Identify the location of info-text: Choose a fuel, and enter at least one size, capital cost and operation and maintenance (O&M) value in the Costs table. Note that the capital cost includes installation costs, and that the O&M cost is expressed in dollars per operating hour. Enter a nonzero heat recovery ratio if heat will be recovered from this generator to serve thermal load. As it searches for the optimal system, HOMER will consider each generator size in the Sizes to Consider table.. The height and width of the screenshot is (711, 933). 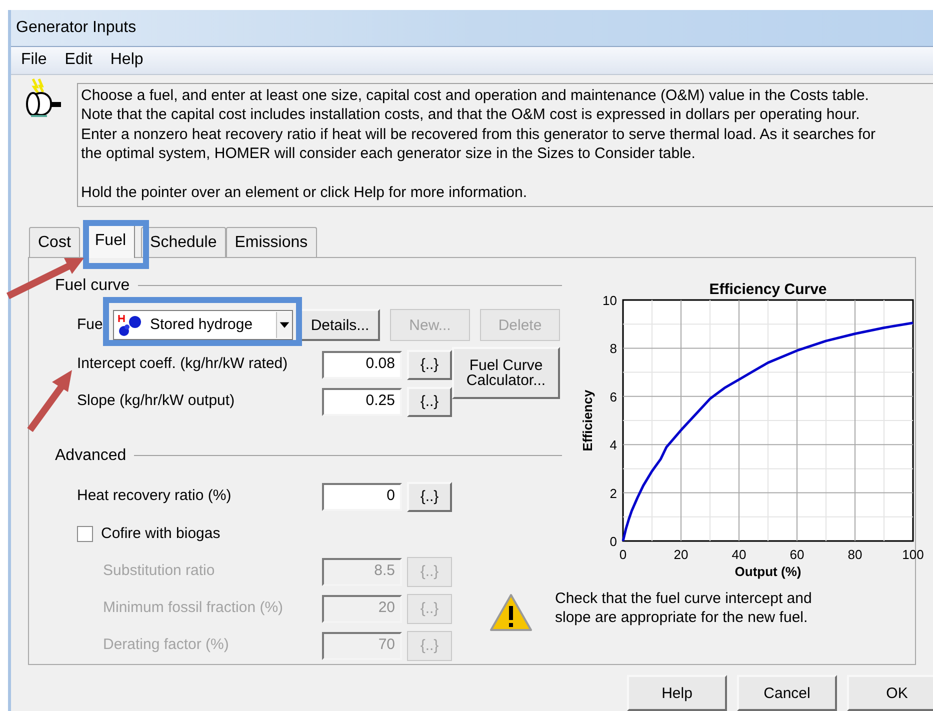
(479, 125).